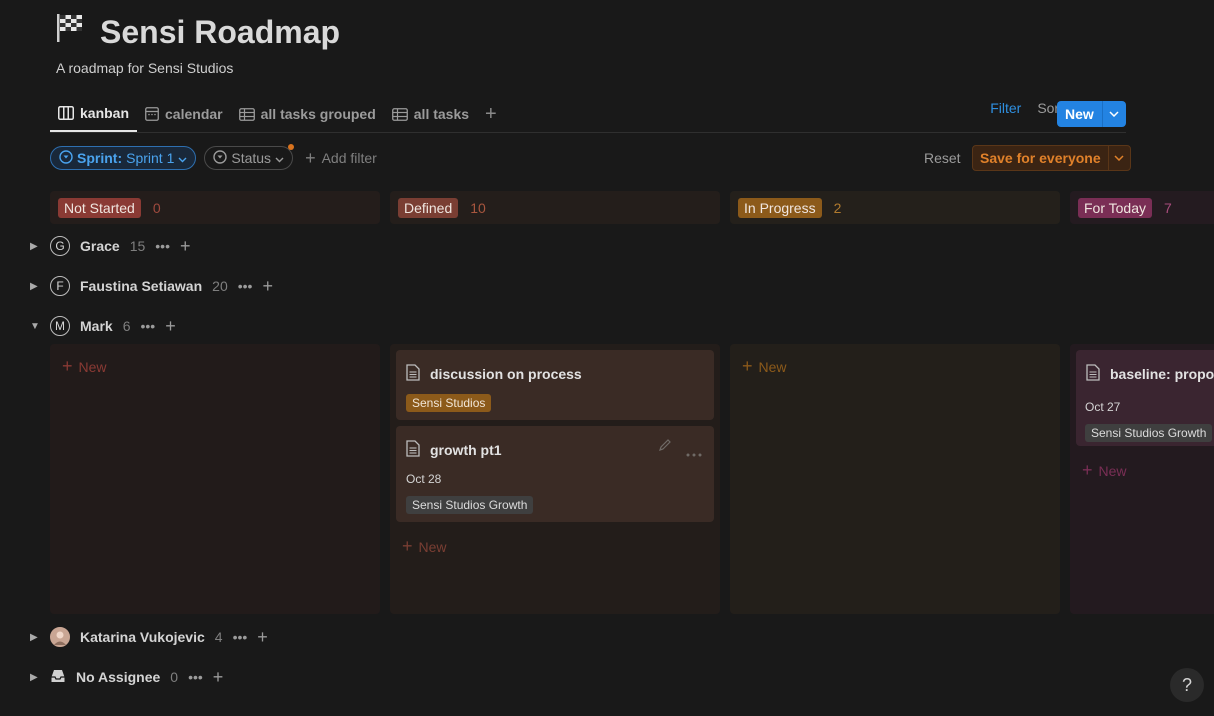 The width and height of the screenshot is (1214, 716). Describe the element at coordinates (66, 113) in the screenshot. I see `board-icon` at that location.